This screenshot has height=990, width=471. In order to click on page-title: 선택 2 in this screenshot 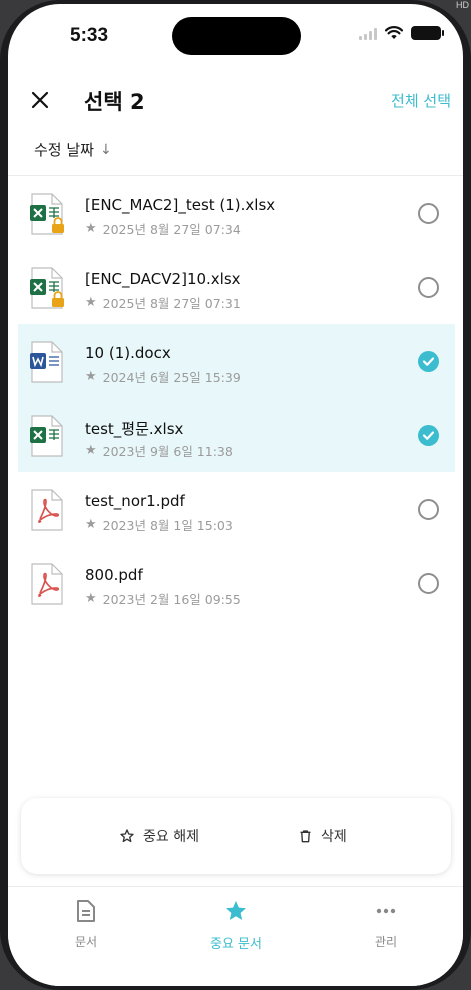, I will do `click(114, 102)`.